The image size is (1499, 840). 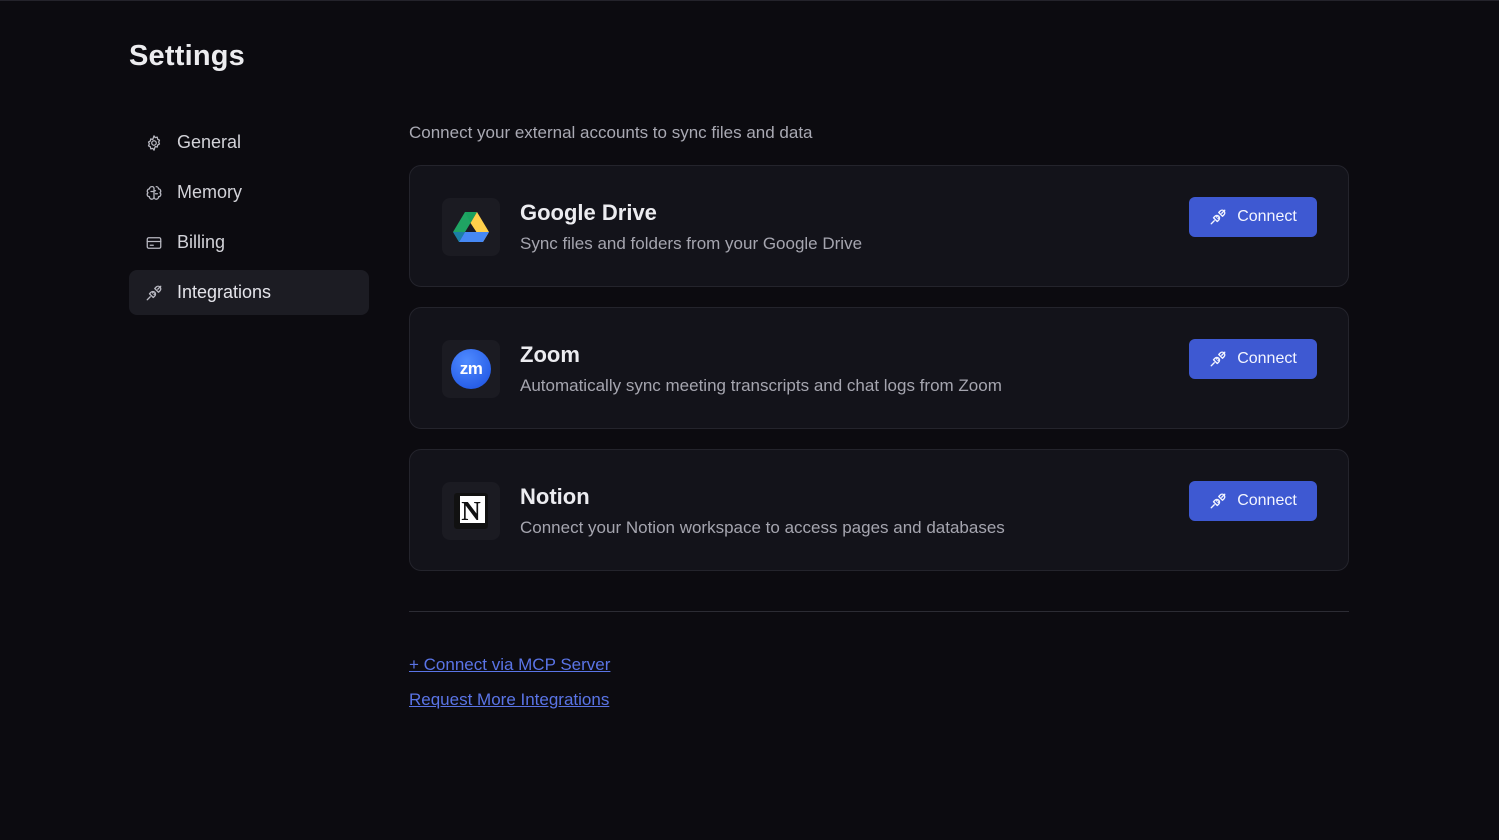 I want to click on google-drive-logo, so click(x=471, y=227).